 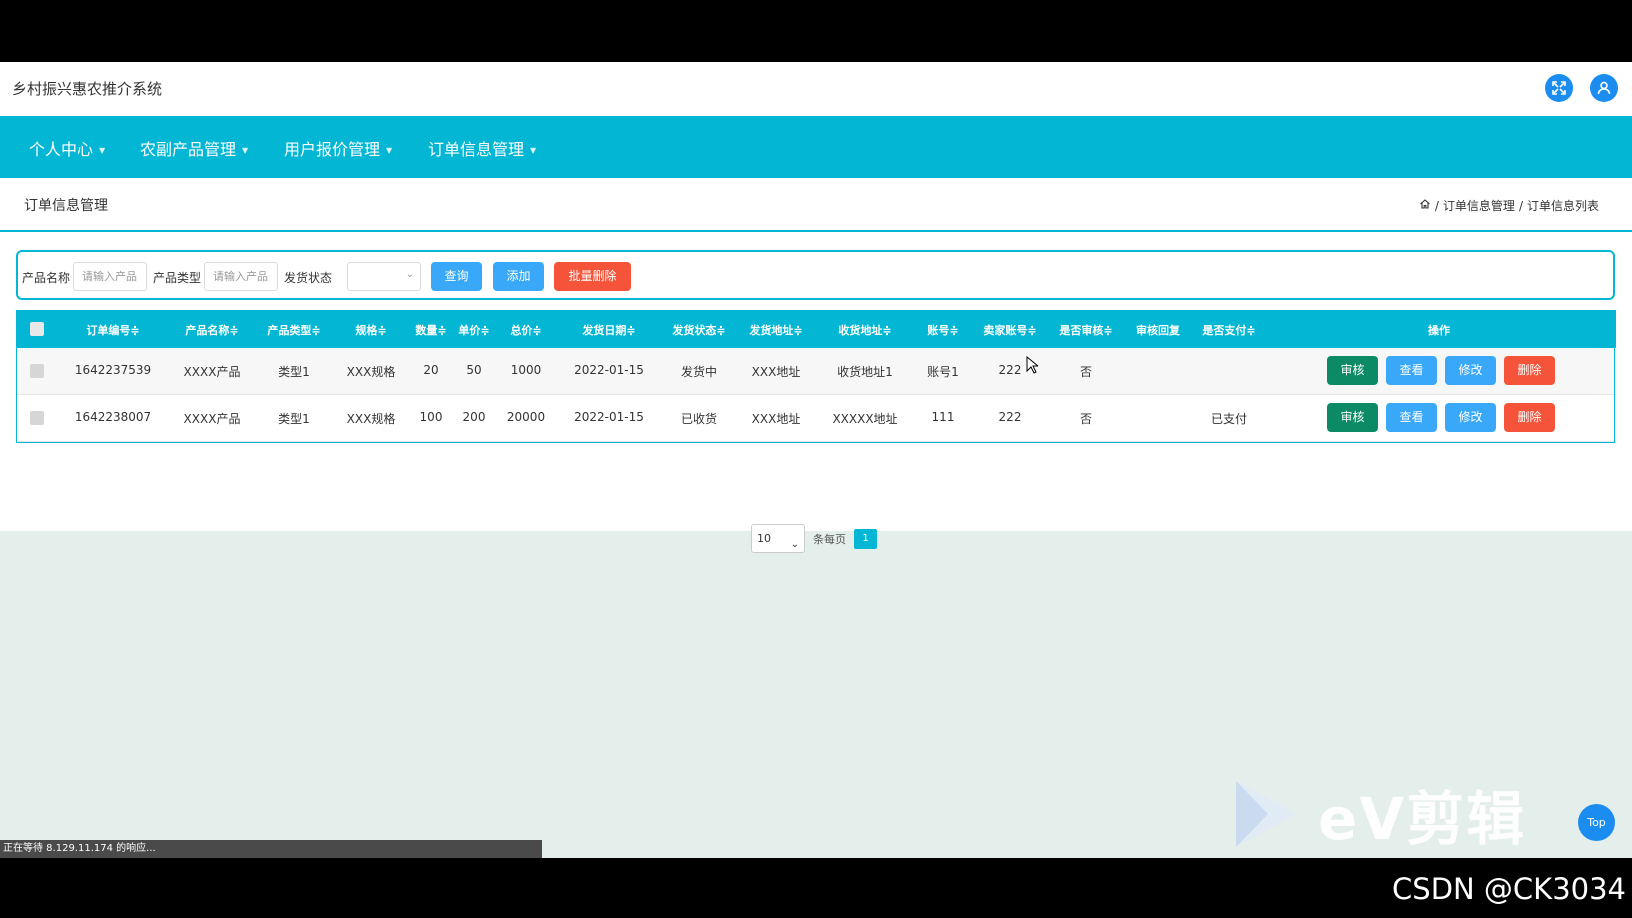 What do you see at coordinates (430, 330) in the screenshot?
I see `header-quantity: 数量≑` at bounding box center [430, 330].